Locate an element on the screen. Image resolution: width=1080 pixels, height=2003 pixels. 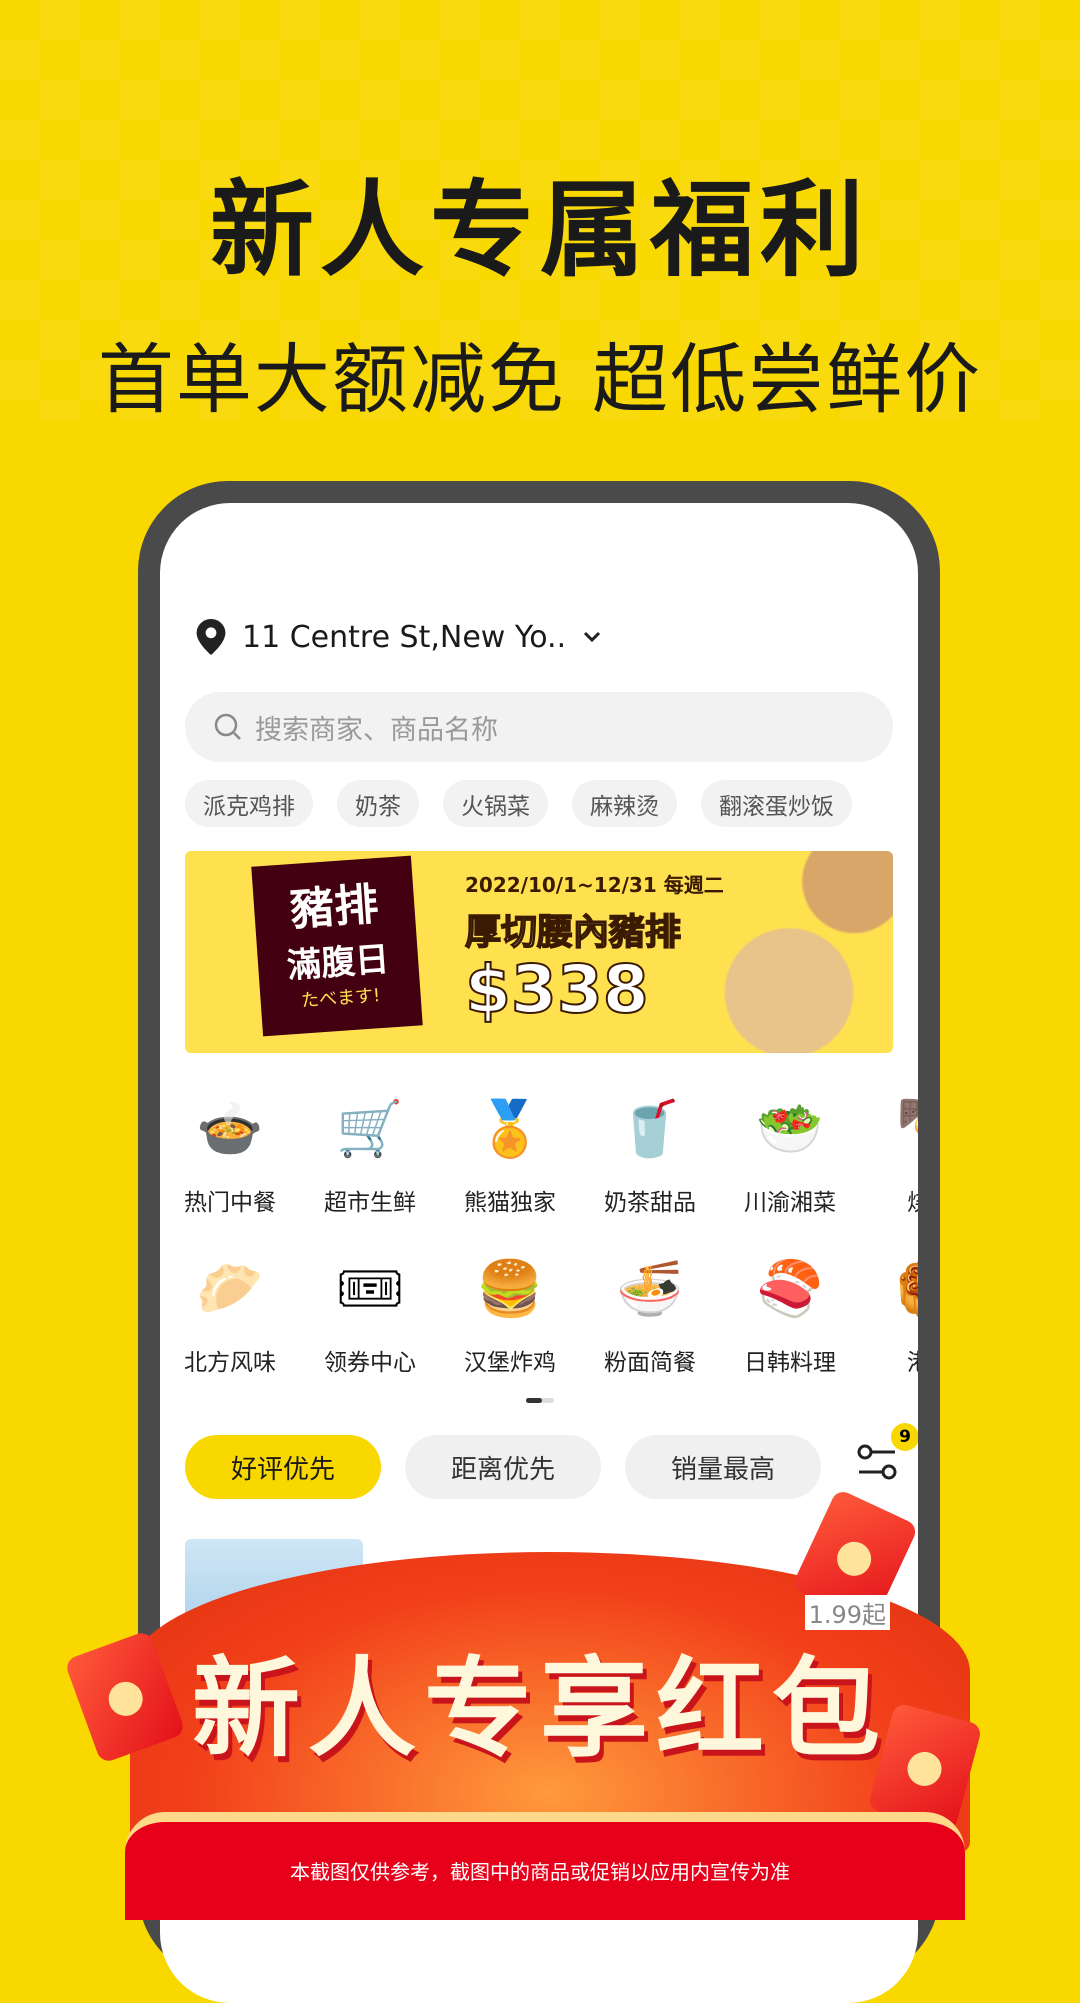
category-icon: 🍣 is located at coordinates (790, 1288).